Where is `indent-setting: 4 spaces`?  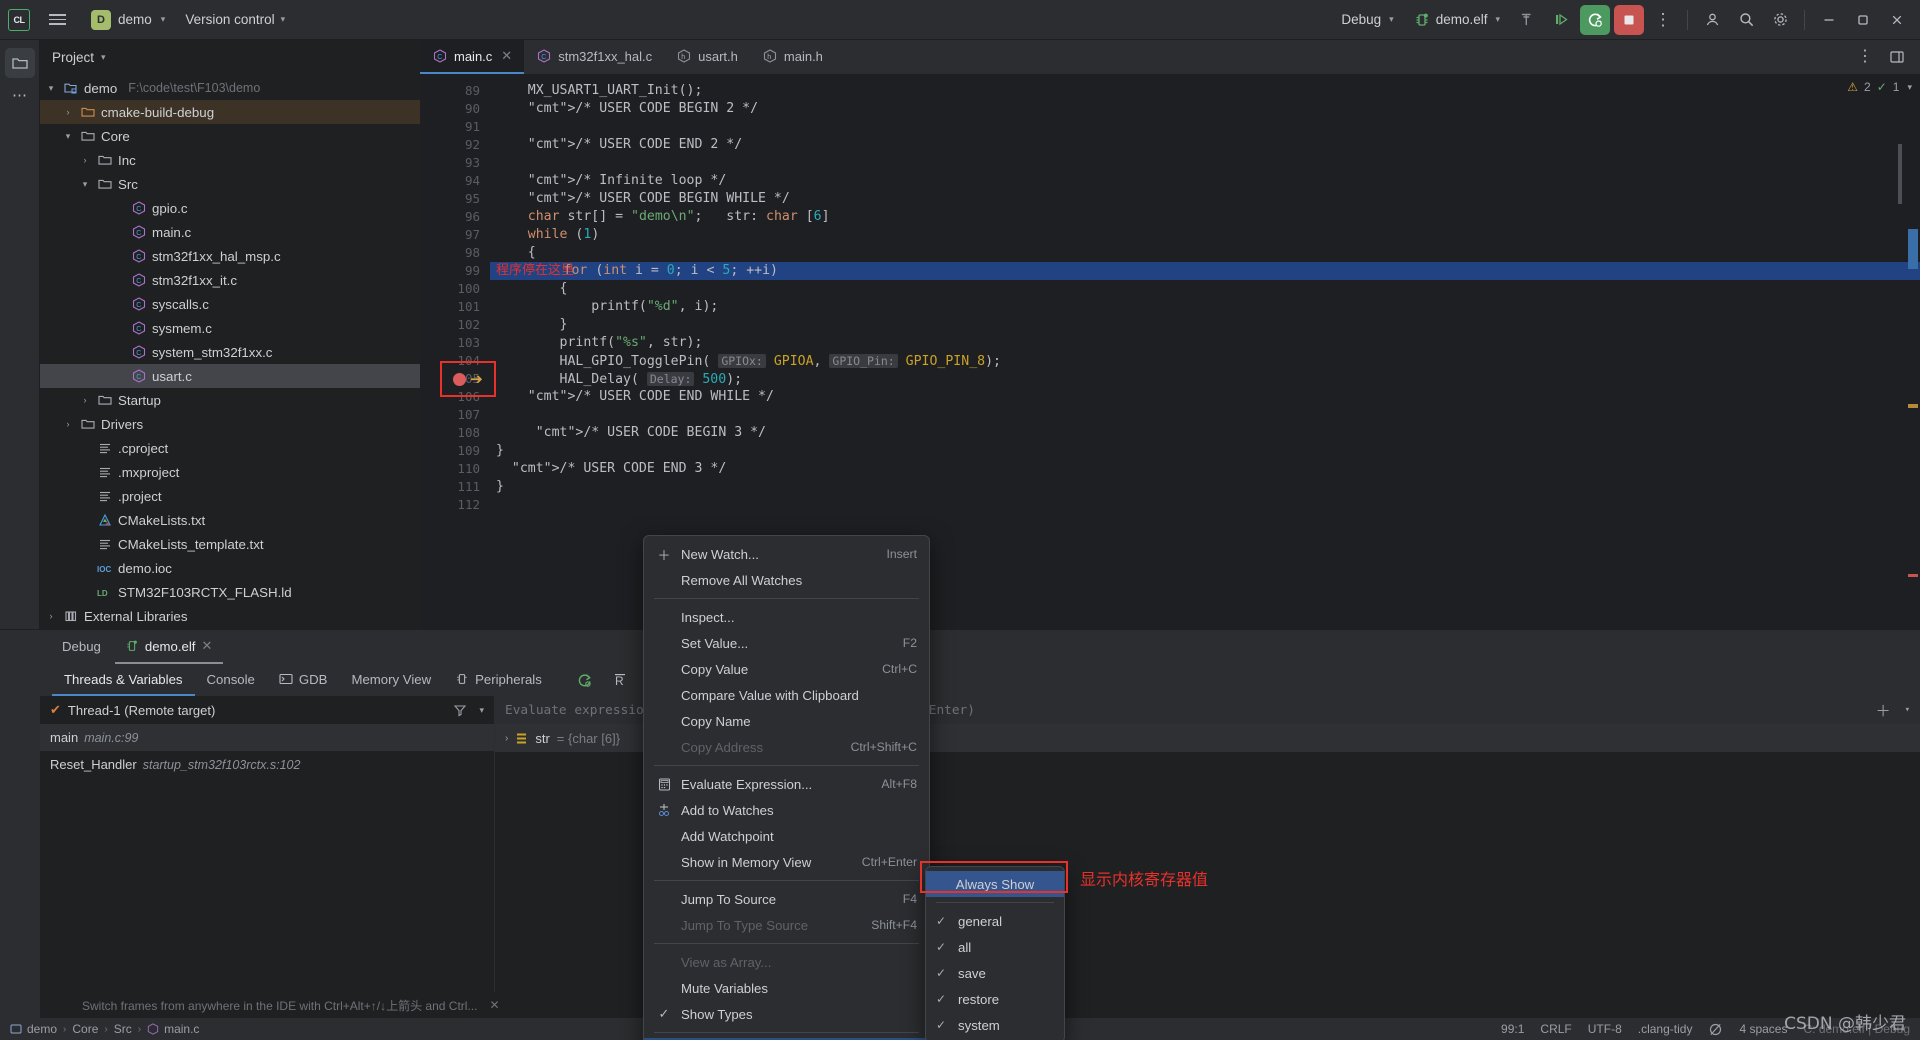 indent-setting: 4 spaces is located at coordinates (1763, 1029).